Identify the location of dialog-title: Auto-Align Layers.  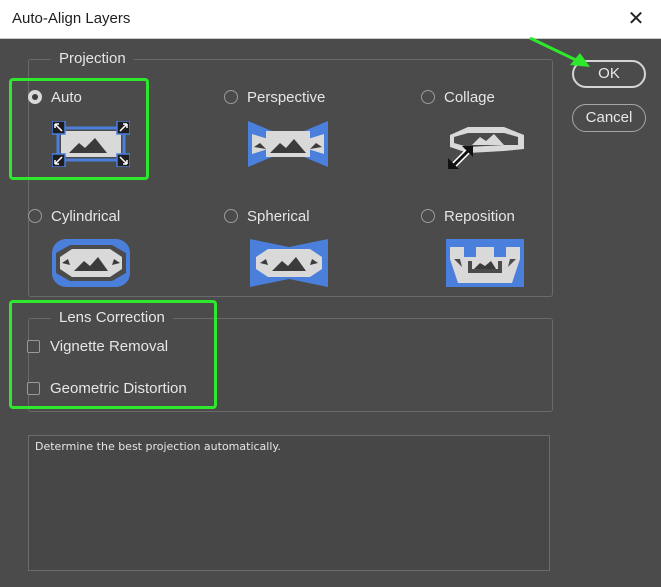
(71, 18).